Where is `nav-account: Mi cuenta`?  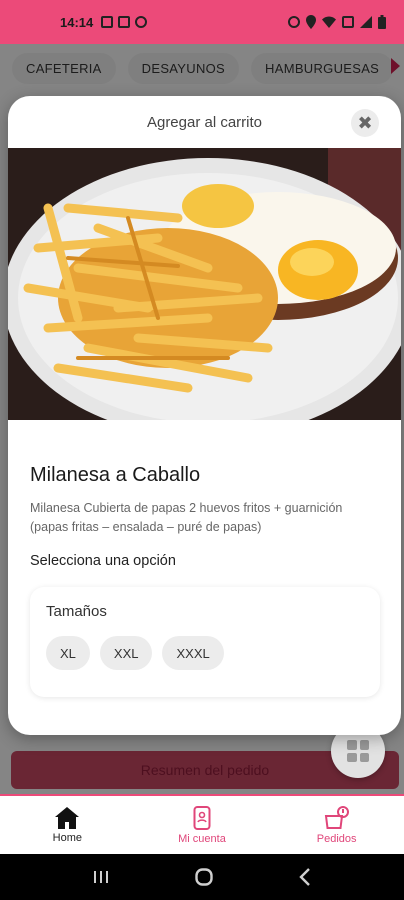
nav-account: Mi cuenta is located at coordinates (202, 825).